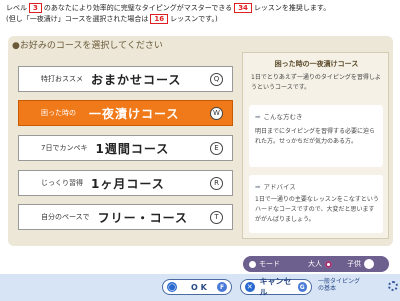 The width and height of the screenshot is (400, 301). Describe the element at coordinates (222, 287) in the screenshot. I see `shortcut-key-f: F` at that location.